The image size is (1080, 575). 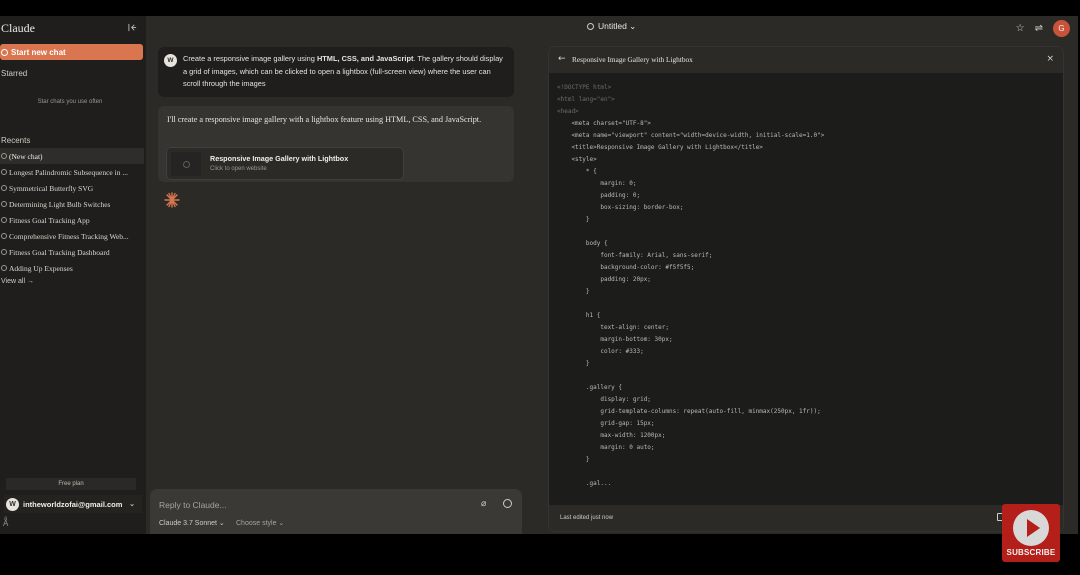 I want to click on code-line: padding: 0;, so click(x=599, y=195).